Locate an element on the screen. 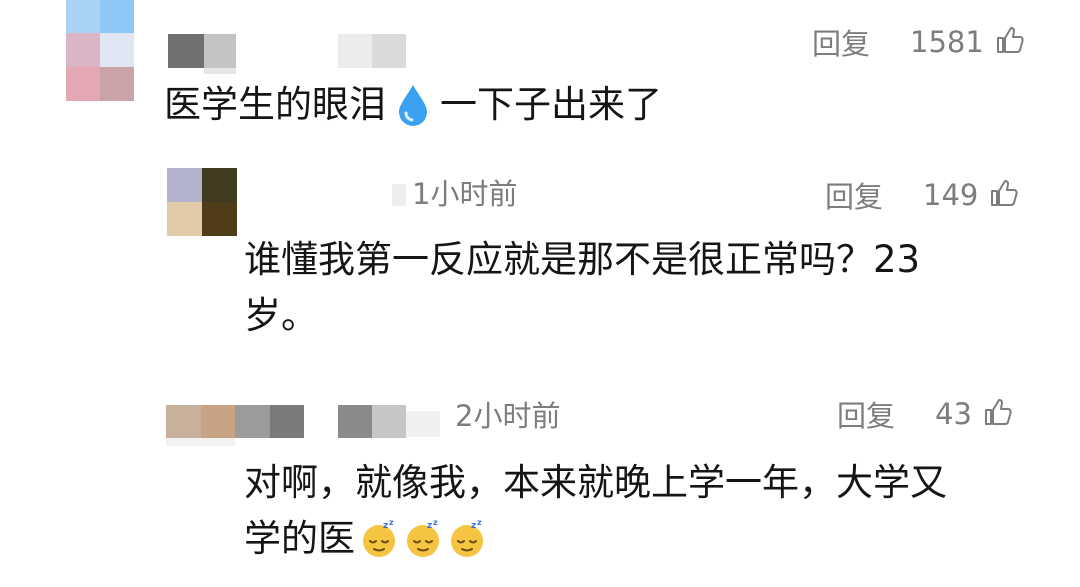  like-count: 1581 is located at coordinates (947, 42).